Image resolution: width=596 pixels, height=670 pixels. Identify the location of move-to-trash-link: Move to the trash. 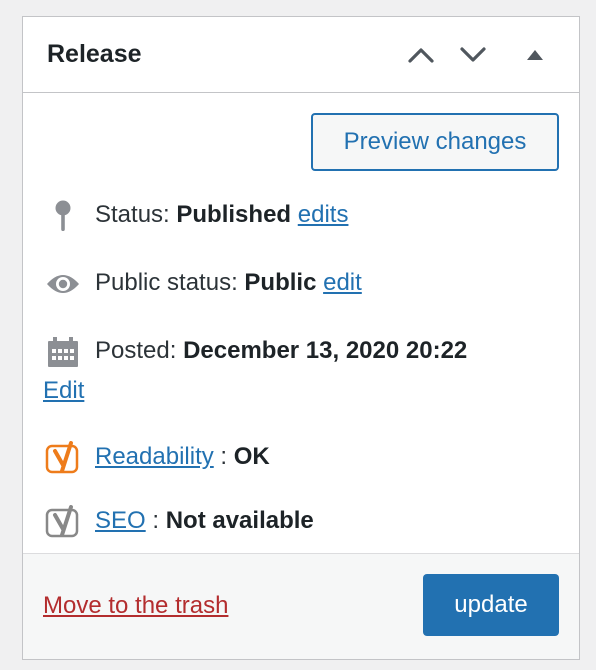
(135, 606).